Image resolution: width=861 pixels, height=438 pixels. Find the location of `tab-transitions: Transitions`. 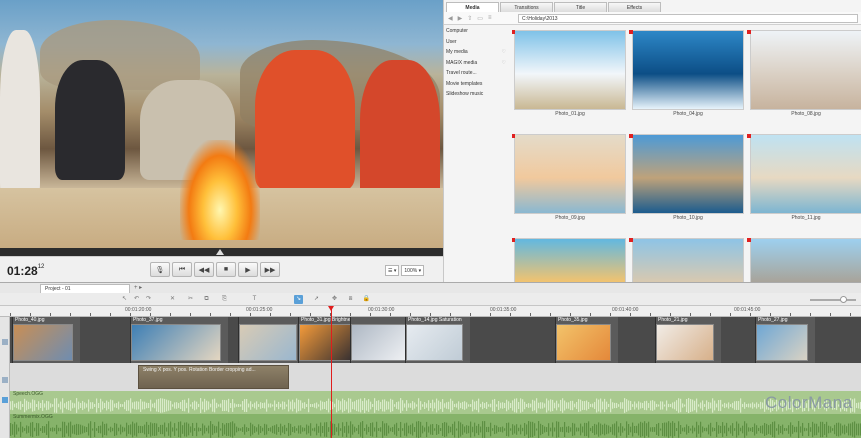

tab-transitions: Transitions is located at coordinates (526, 7).